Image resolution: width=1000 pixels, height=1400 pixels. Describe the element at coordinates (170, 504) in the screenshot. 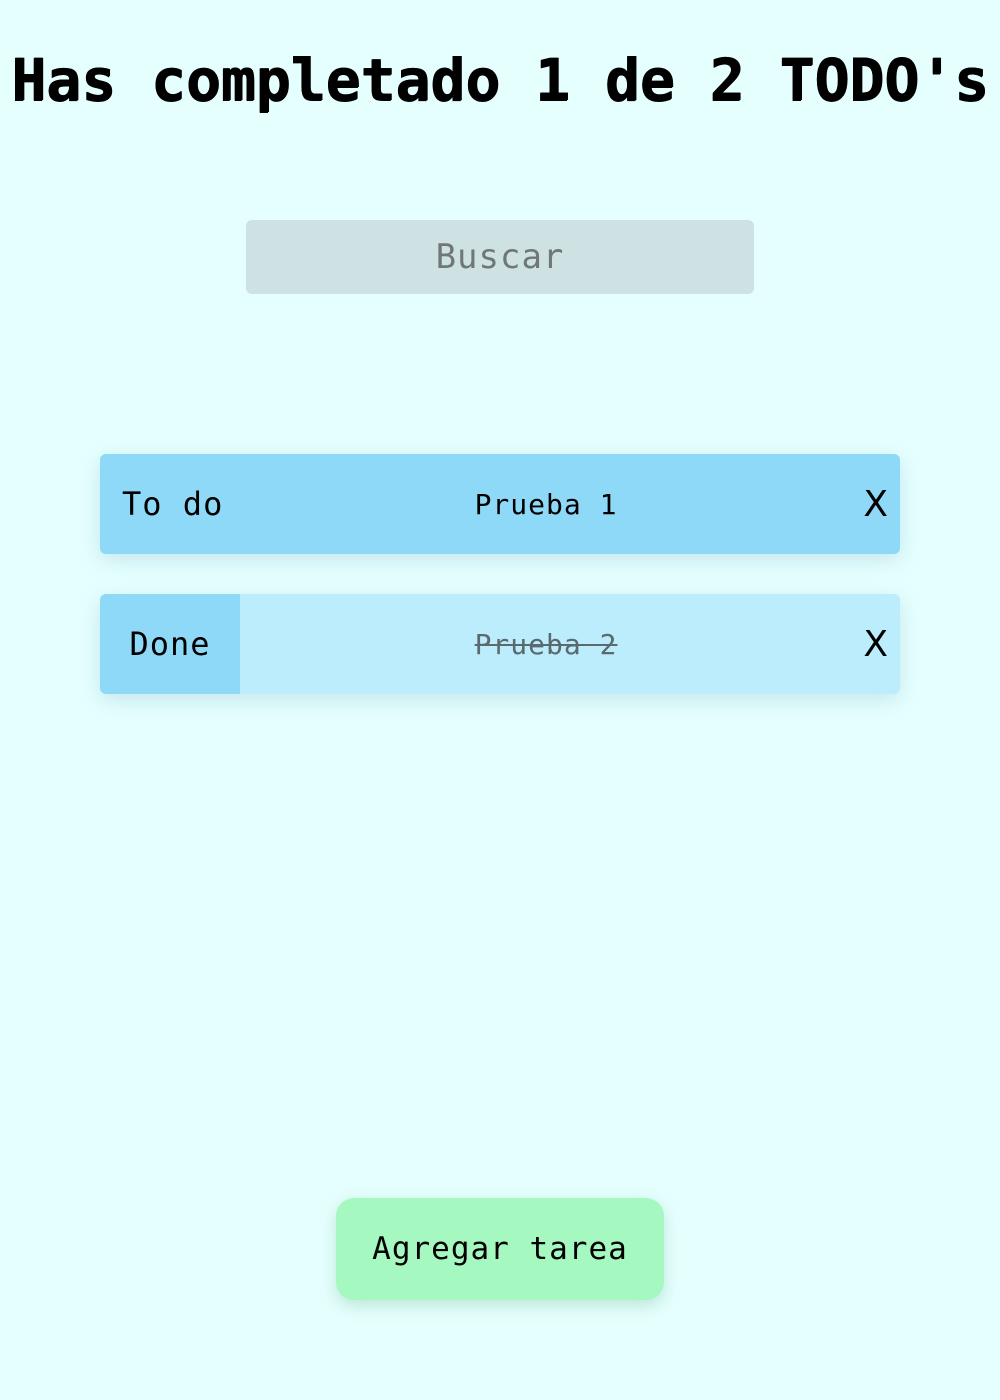

I see `todo-status-toggle: To do` at that location.